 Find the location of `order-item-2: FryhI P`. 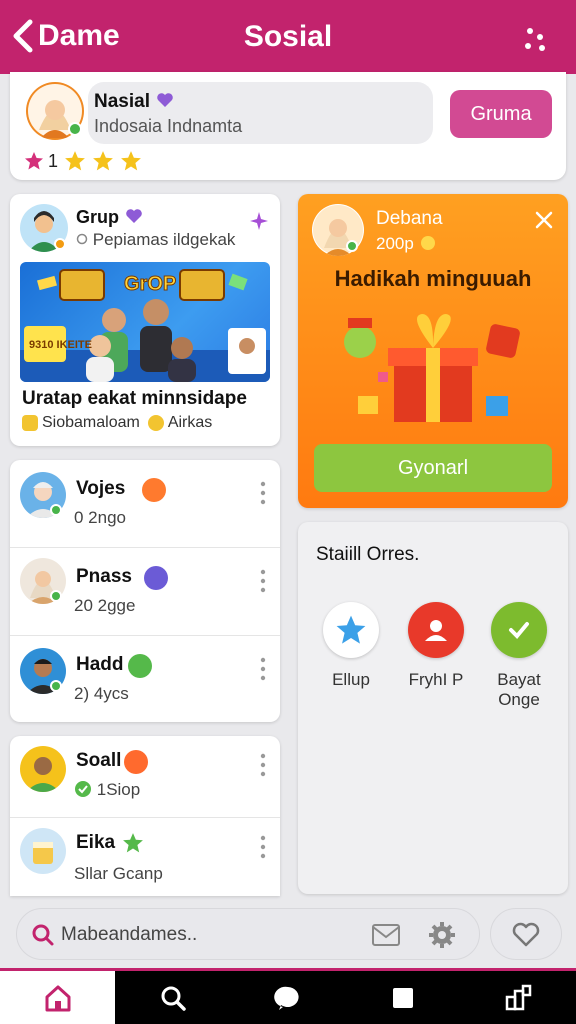

order-item-2: FryhI P is located at coordinates (436, 646).